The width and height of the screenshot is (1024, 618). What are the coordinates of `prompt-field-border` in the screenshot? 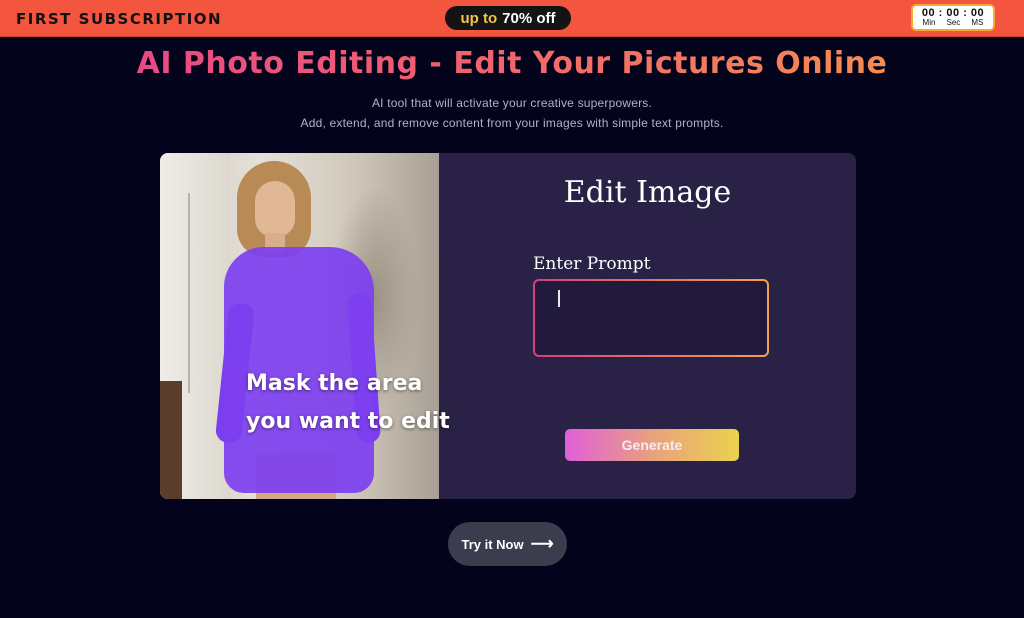 It's located at (651, 318).